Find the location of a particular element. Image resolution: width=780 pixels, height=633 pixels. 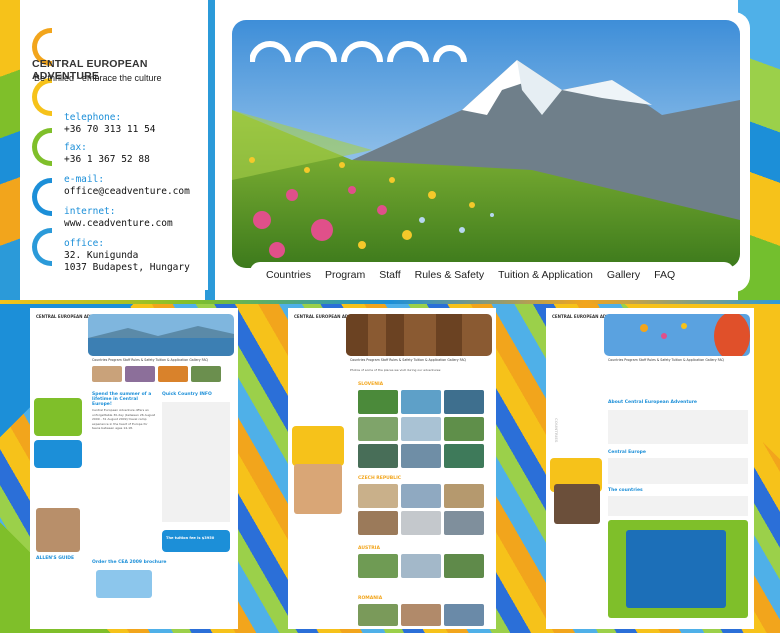

telephone-label: telephone: is located at coordinates (93, 117).